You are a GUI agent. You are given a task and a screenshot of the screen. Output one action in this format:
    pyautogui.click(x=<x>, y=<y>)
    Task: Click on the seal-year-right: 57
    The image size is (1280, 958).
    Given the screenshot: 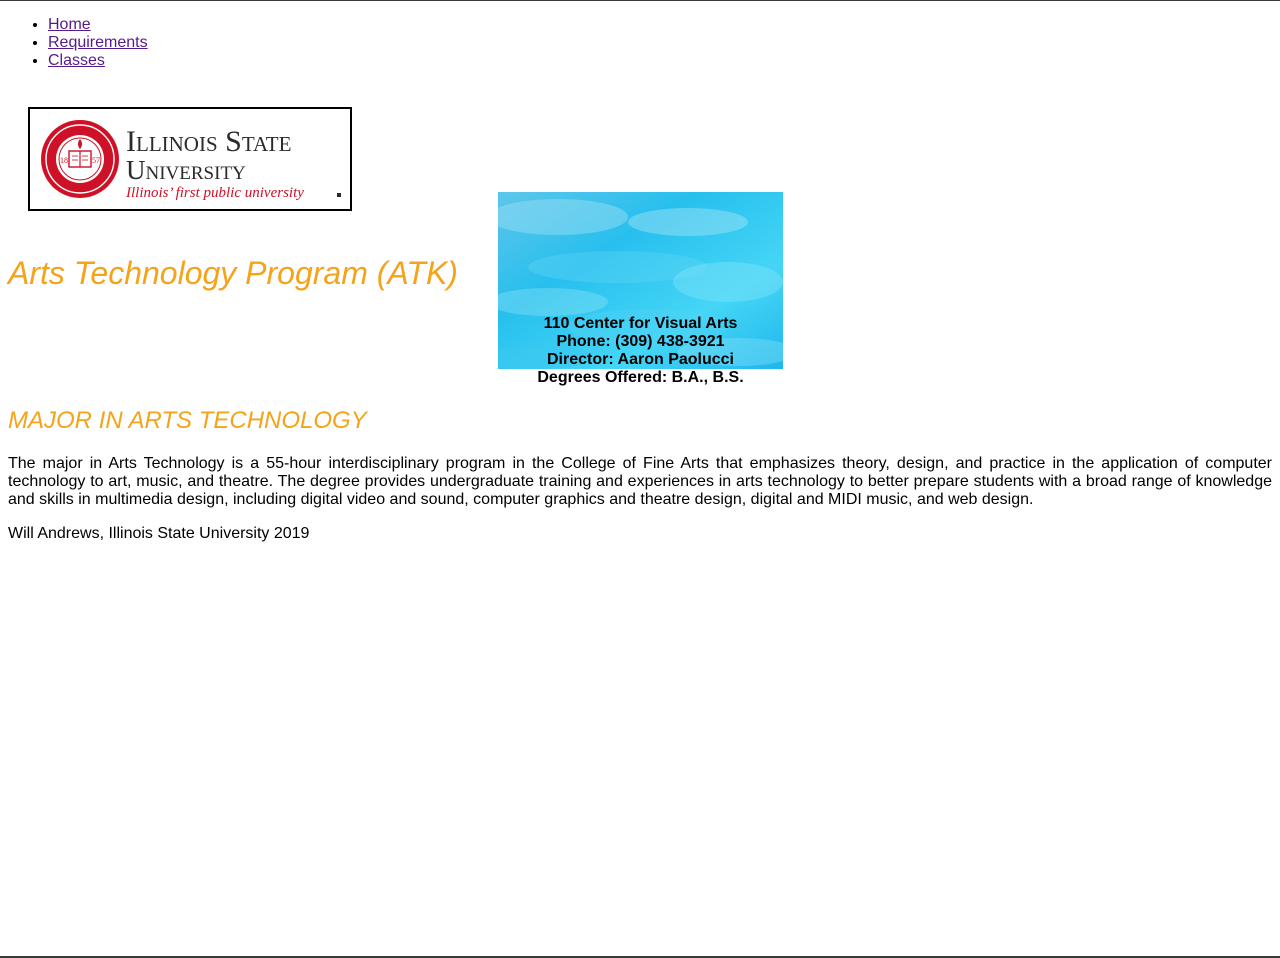 What is the action you would take?
    pyautogui.click(x=96, y=160)
    